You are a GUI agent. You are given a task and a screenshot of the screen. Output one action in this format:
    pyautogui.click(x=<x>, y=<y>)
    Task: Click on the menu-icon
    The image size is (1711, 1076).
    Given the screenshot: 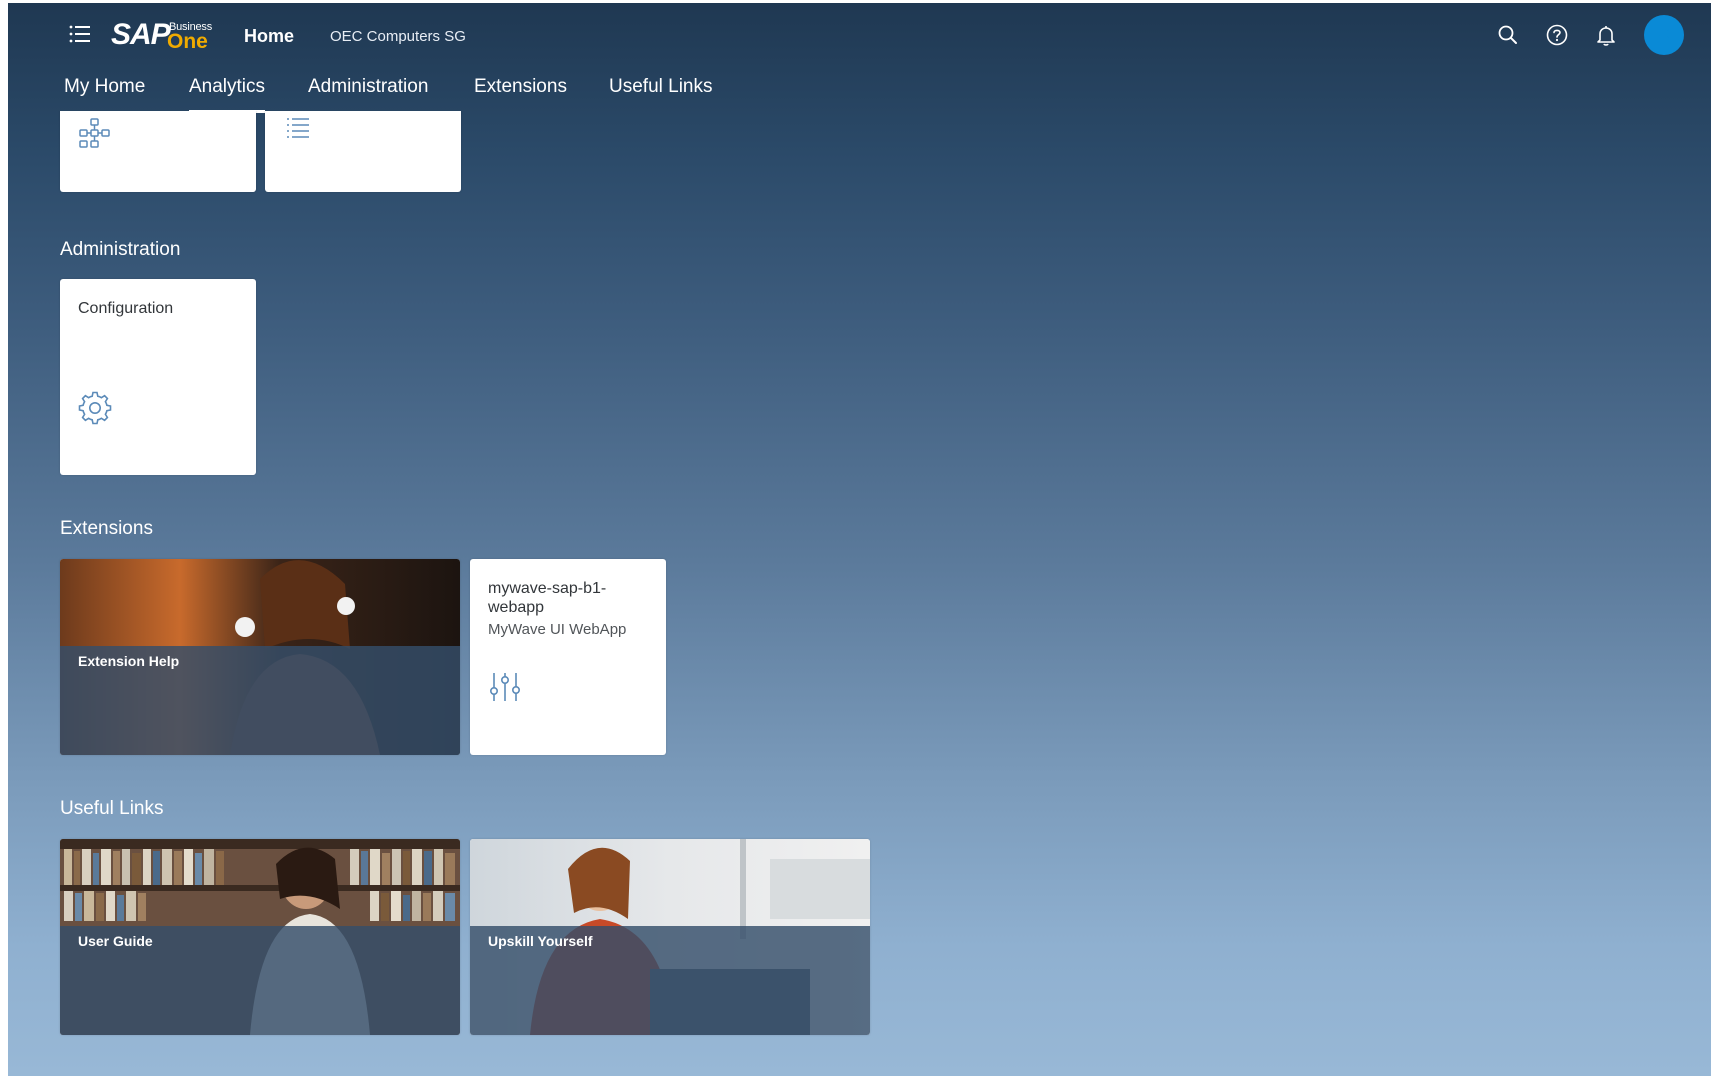 What is the action you would take?
    pyautogui.click(x=80, y=34)
    